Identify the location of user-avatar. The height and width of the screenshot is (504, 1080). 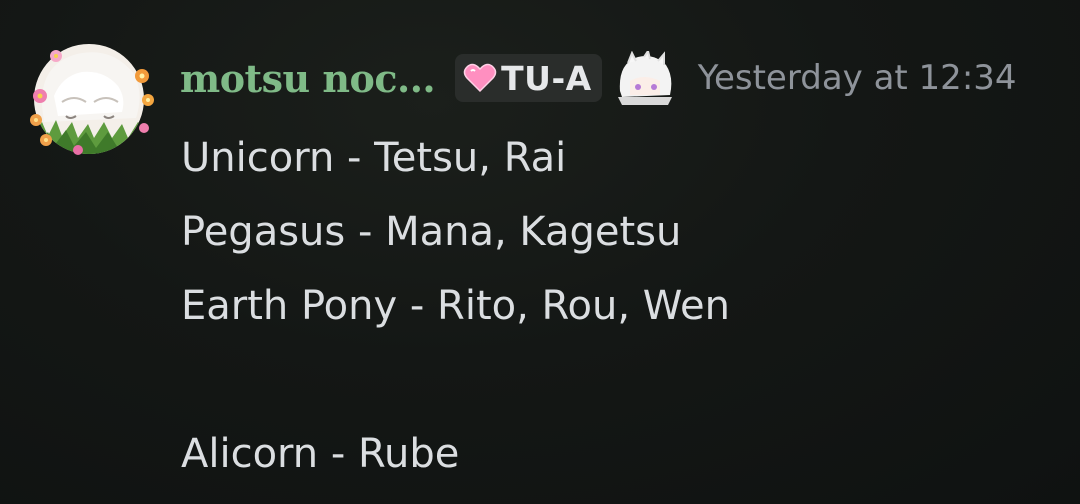
(89, 98).